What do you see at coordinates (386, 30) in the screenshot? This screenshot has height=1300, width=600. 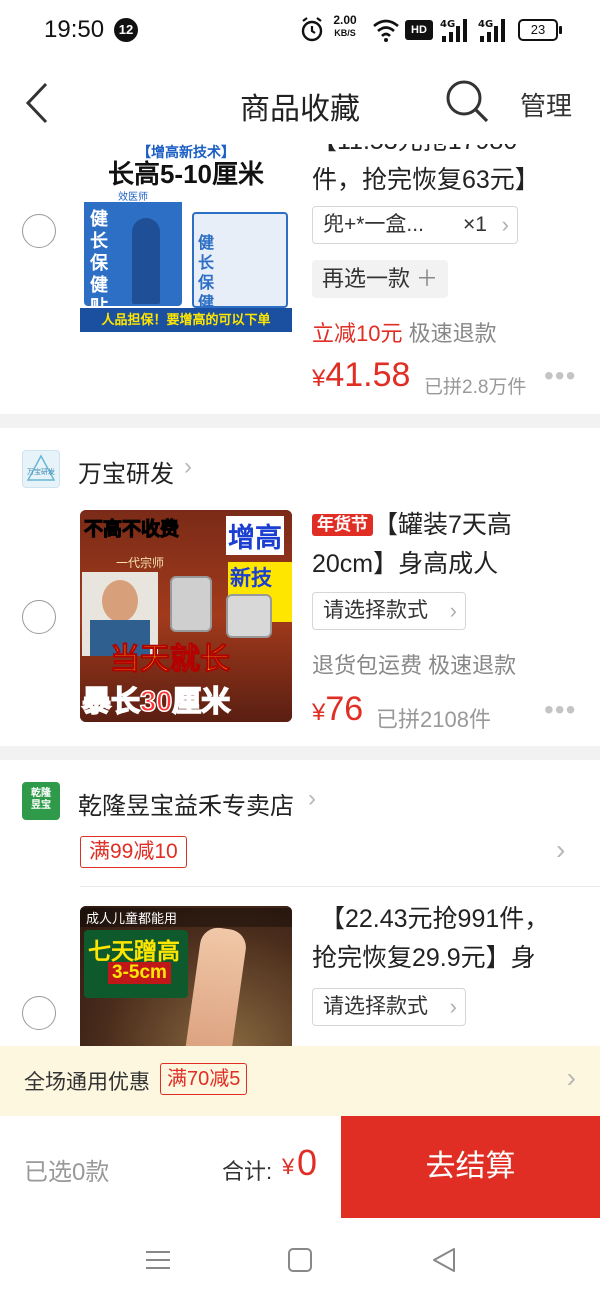 I see `wifi-icon` at bounding box center [386, 30].